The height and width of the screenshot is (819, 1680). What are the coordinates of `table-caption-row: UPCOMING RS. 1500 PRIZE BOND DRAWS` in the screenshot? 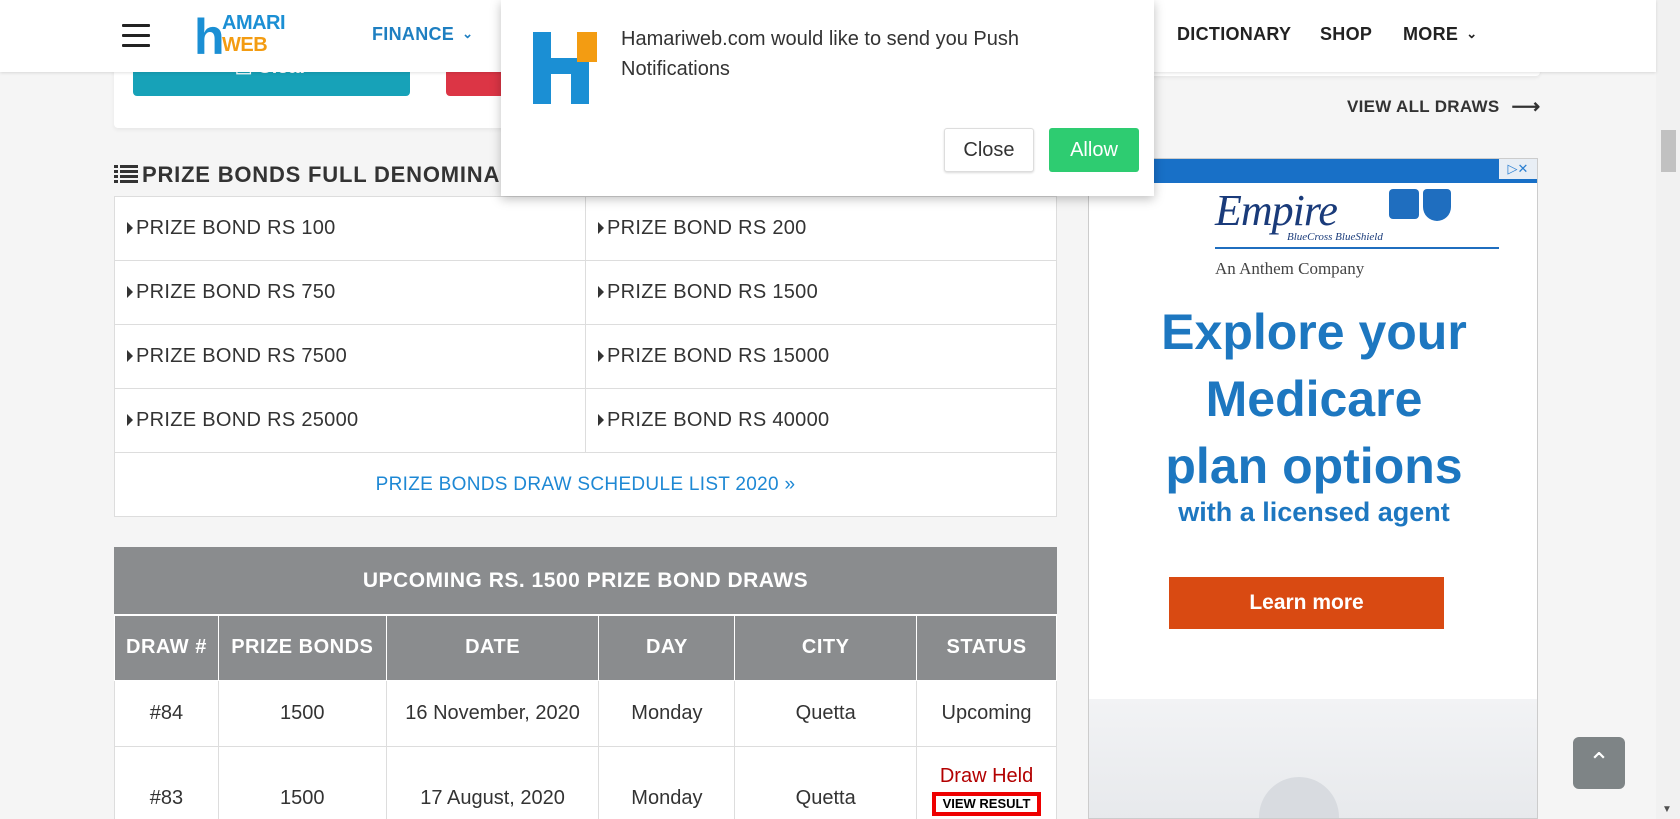 It's located at (585, 581).